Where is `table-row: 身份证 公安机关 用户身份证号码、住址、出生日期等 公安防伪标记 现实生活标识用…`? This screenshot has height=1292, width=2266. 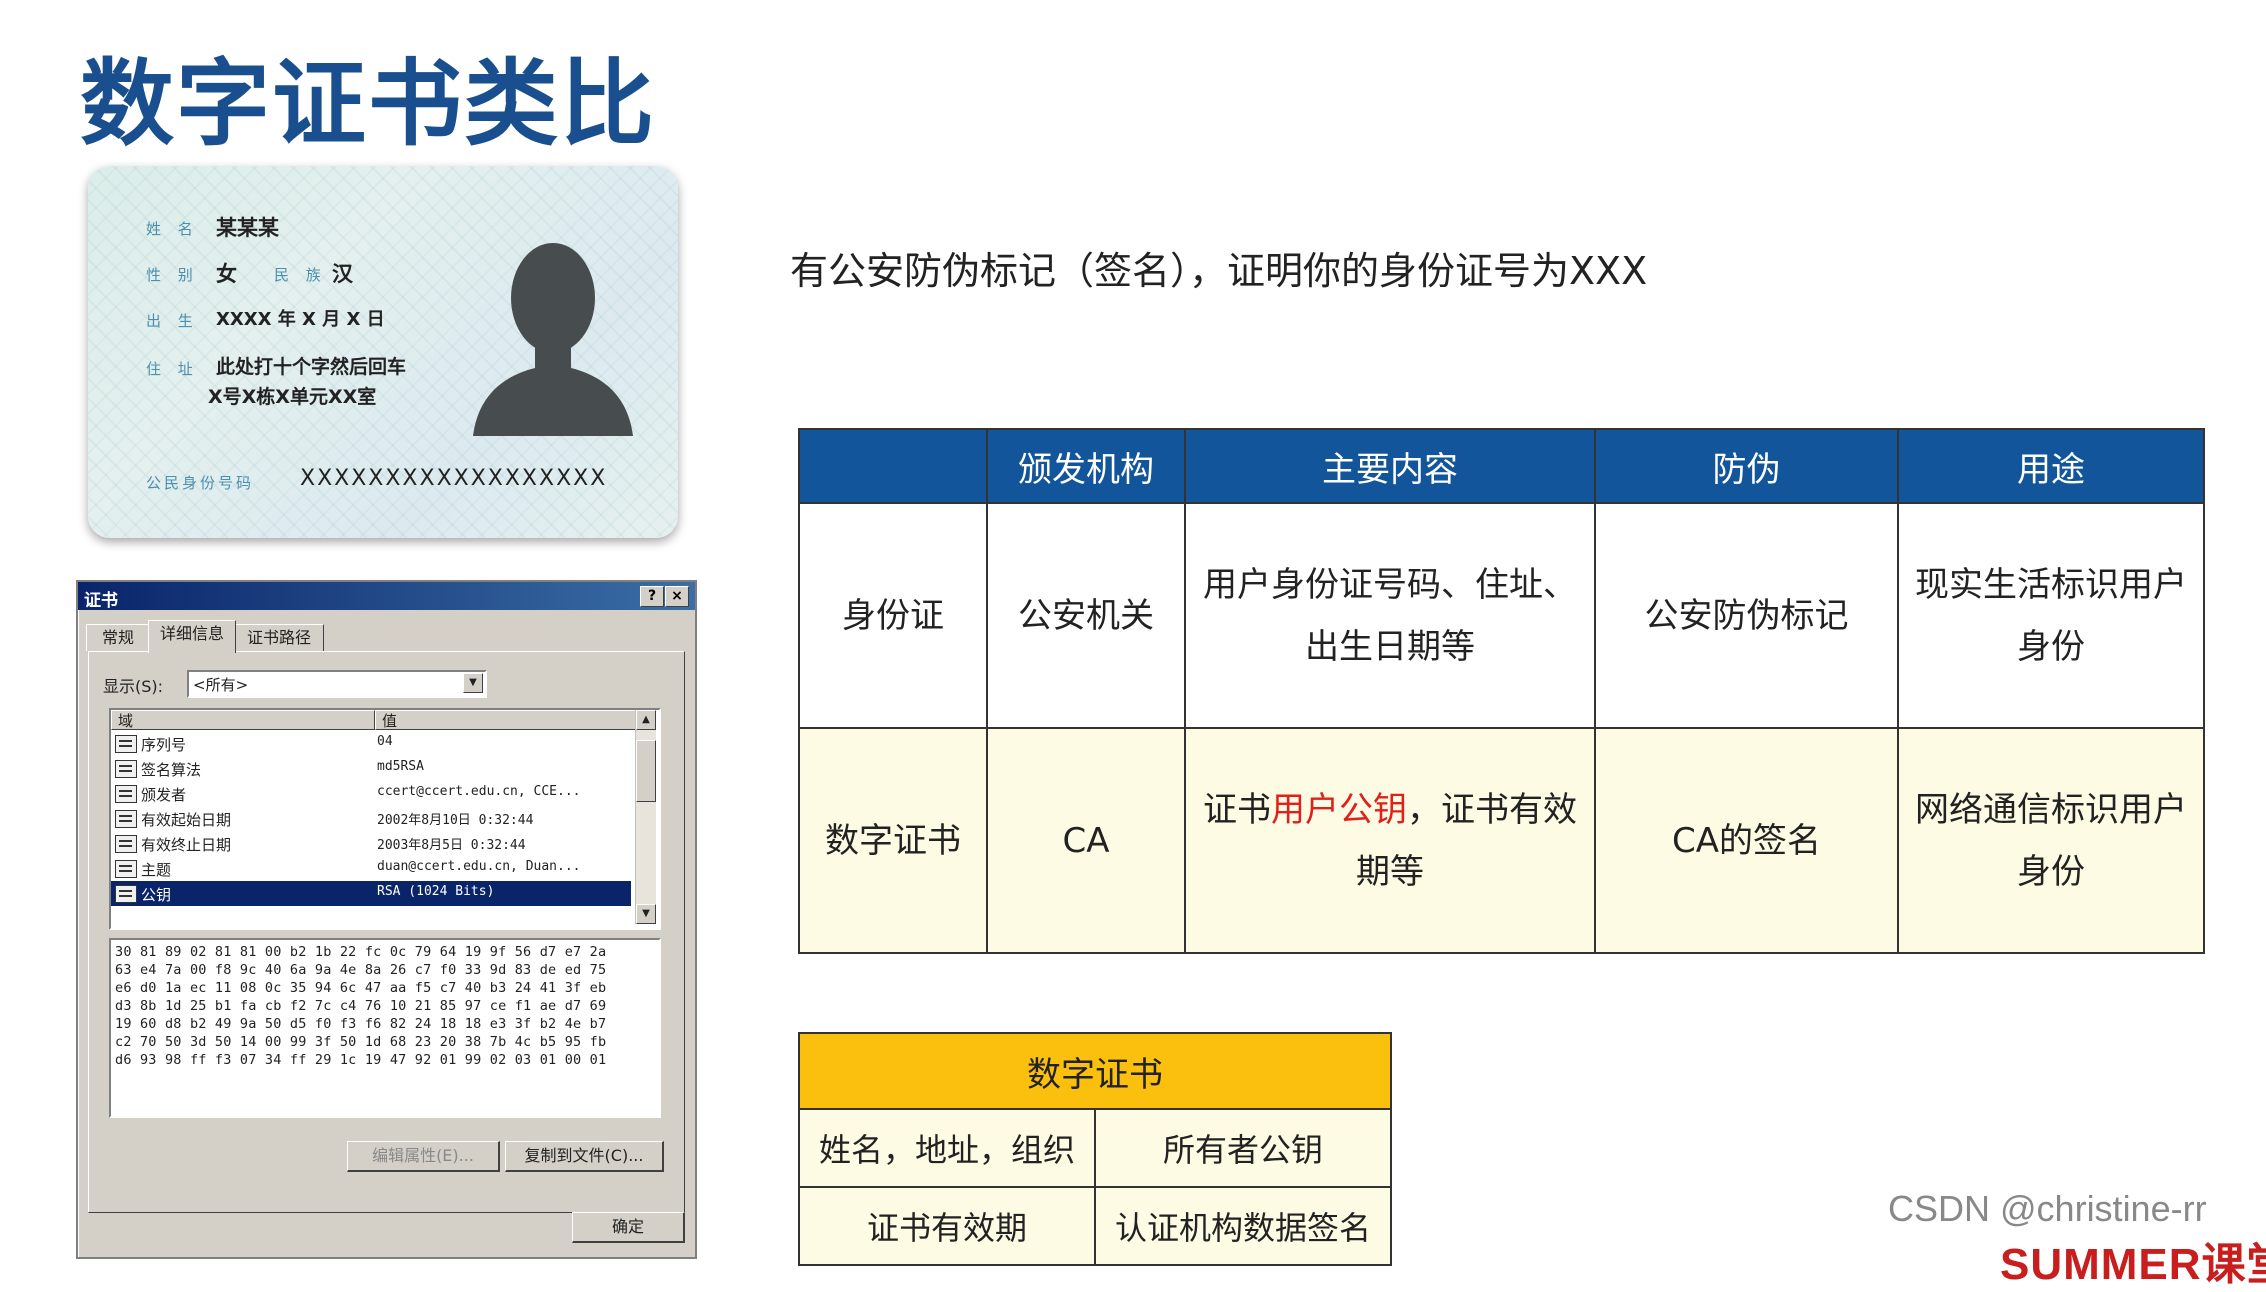
table-row: 身份证 公安机关 用户身份证号码、住址、出生日期等 公安防伪标记 现实生活标识用… is located at coordinates (1501, 616).